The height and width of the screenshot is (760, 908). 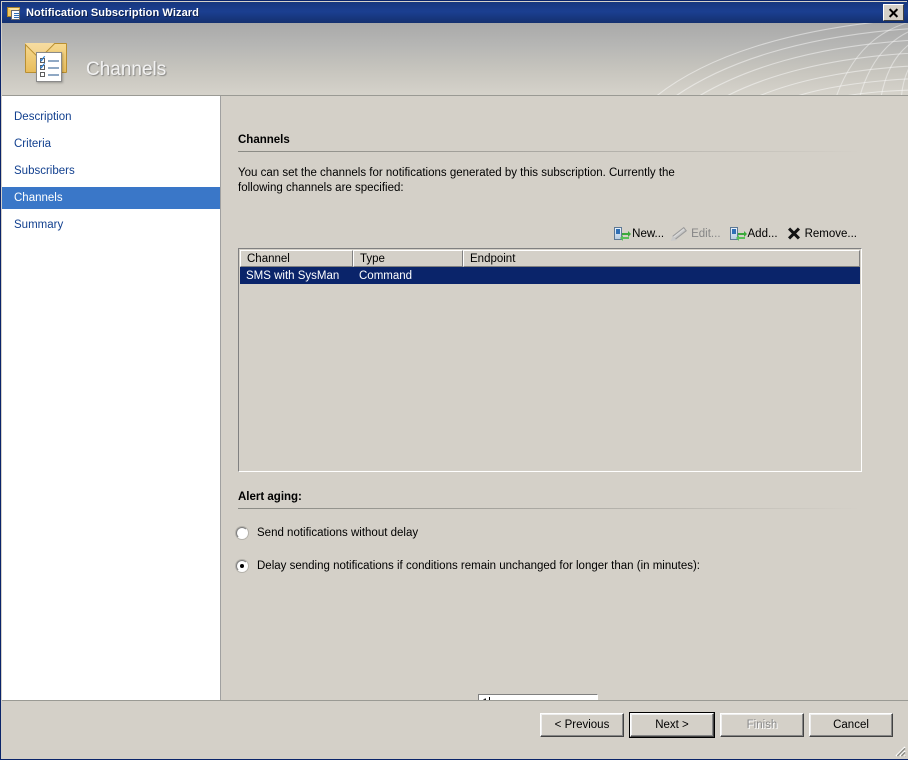 What do you see at coordinates (111, 171) in the screenshot?
I see `sidebar-item-subscribers: Subscribers` at bounding box center [111, 171].